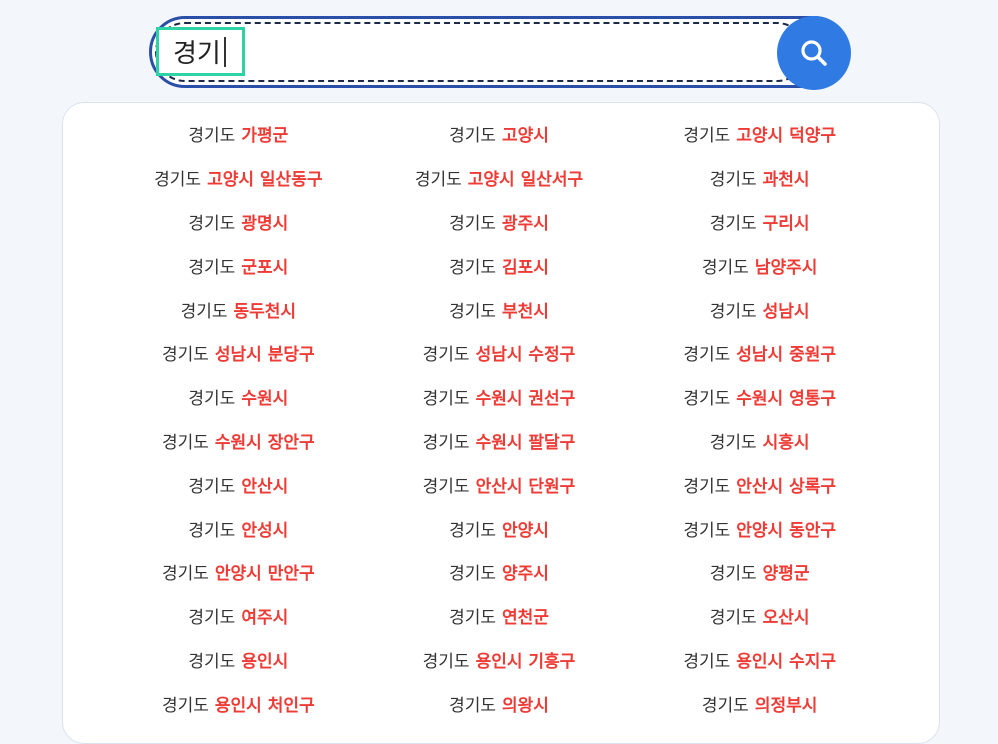  I want to click on result-city: 수원시 장안구, so click(264, 442).